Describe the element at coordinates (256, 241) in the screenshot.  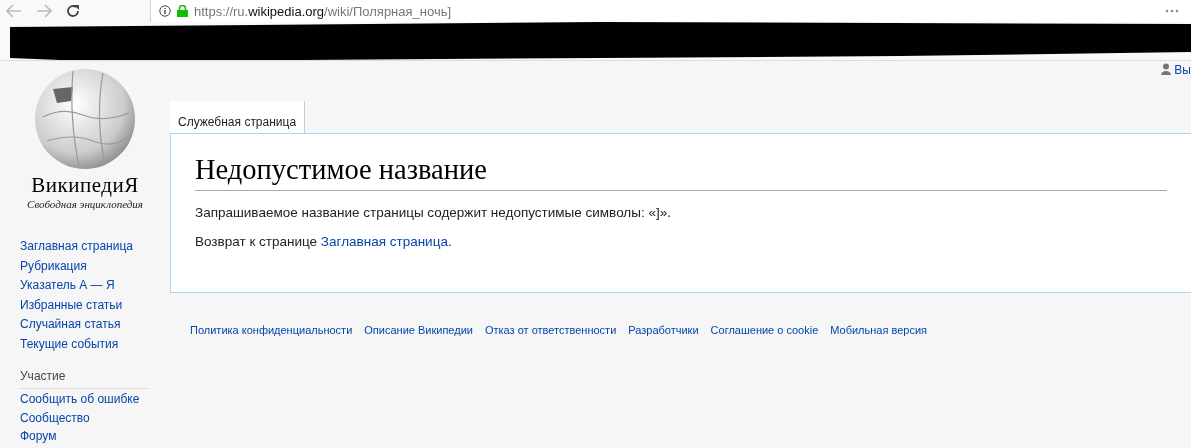
I see `return-text: Возврат к странице` at that location.